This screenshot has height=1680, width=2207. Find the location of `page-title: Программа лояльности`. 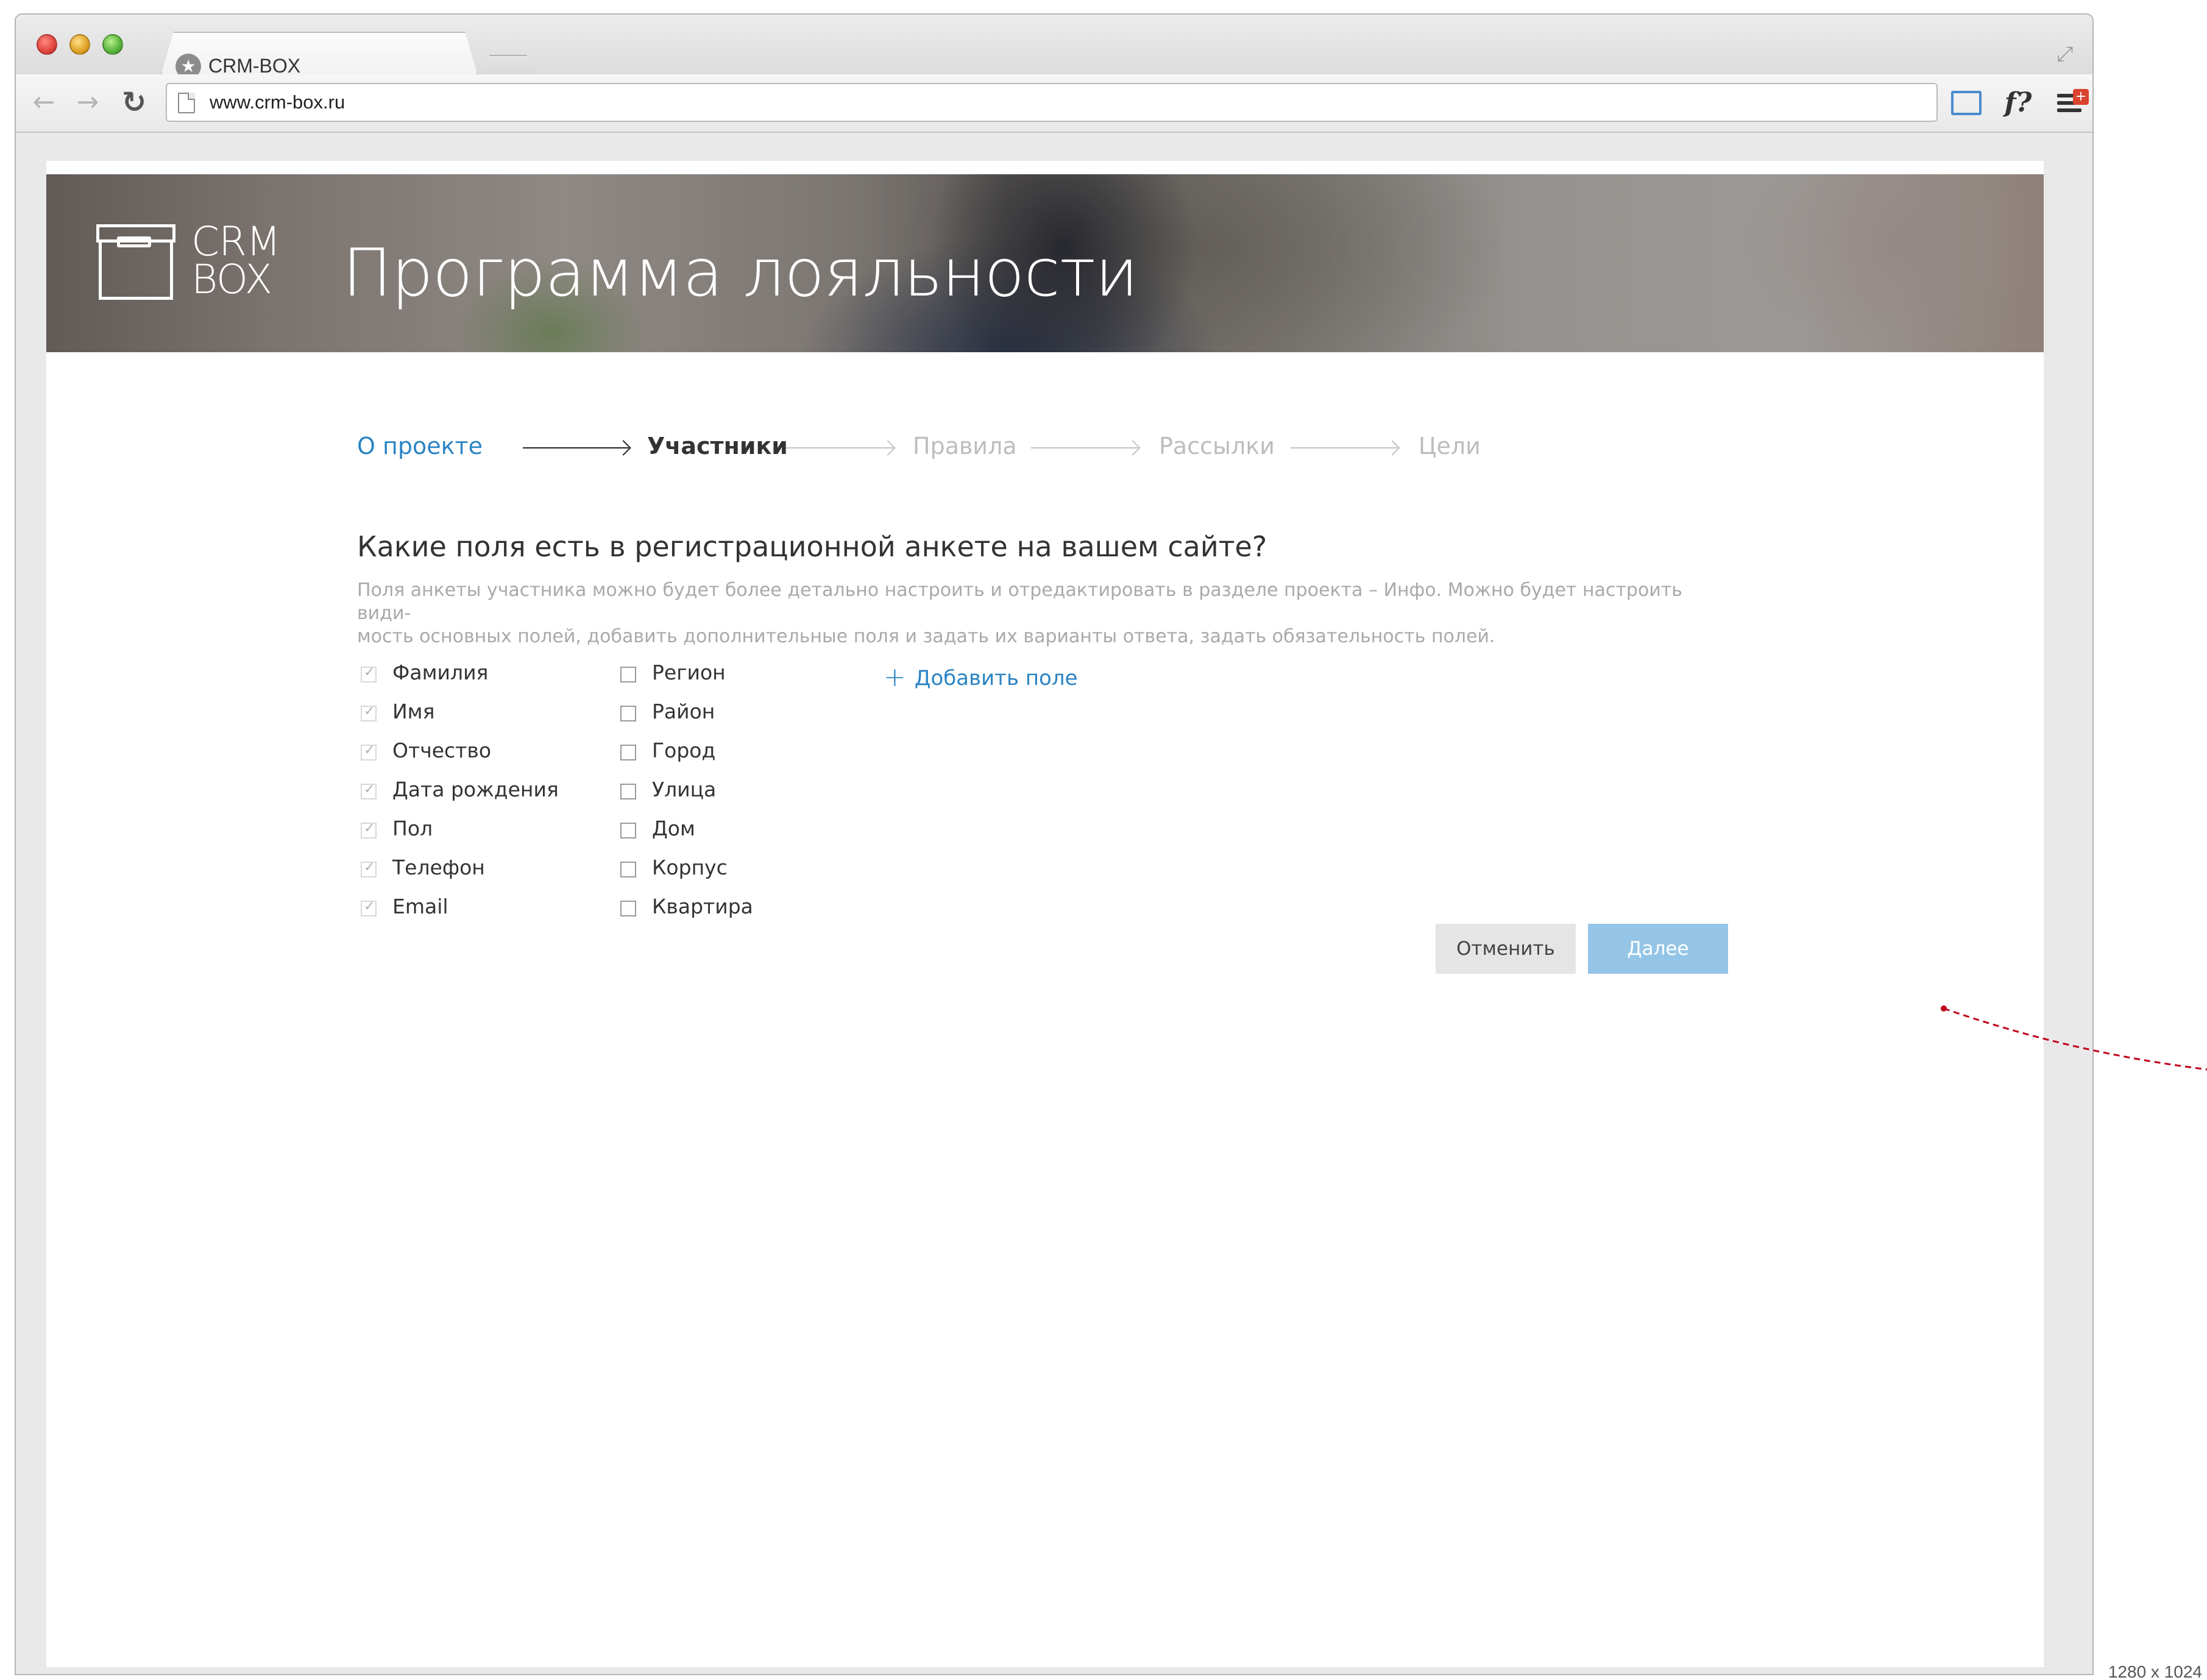

page-title: Программа лояльности is located at coordinates (740, 273).